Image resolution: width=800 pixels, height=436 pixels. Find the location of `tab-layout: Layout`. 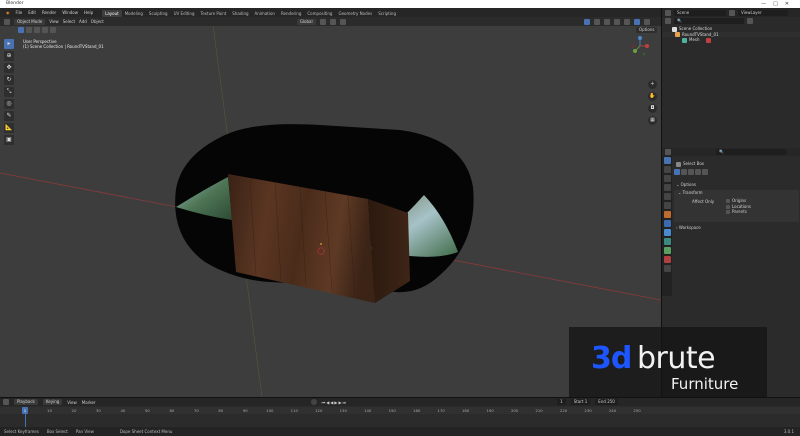

tab-layout: Layout is located at coordinates (112, 13).